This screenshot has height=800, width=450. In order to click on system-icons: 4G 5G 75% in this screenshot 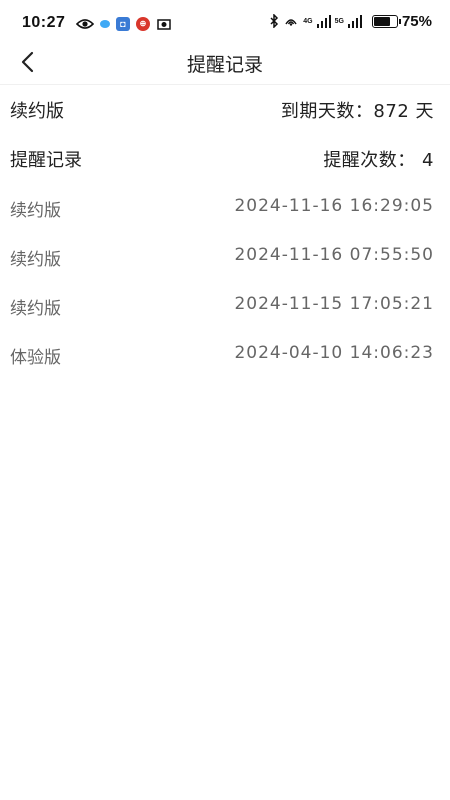, I will do `click(350, 21)`.